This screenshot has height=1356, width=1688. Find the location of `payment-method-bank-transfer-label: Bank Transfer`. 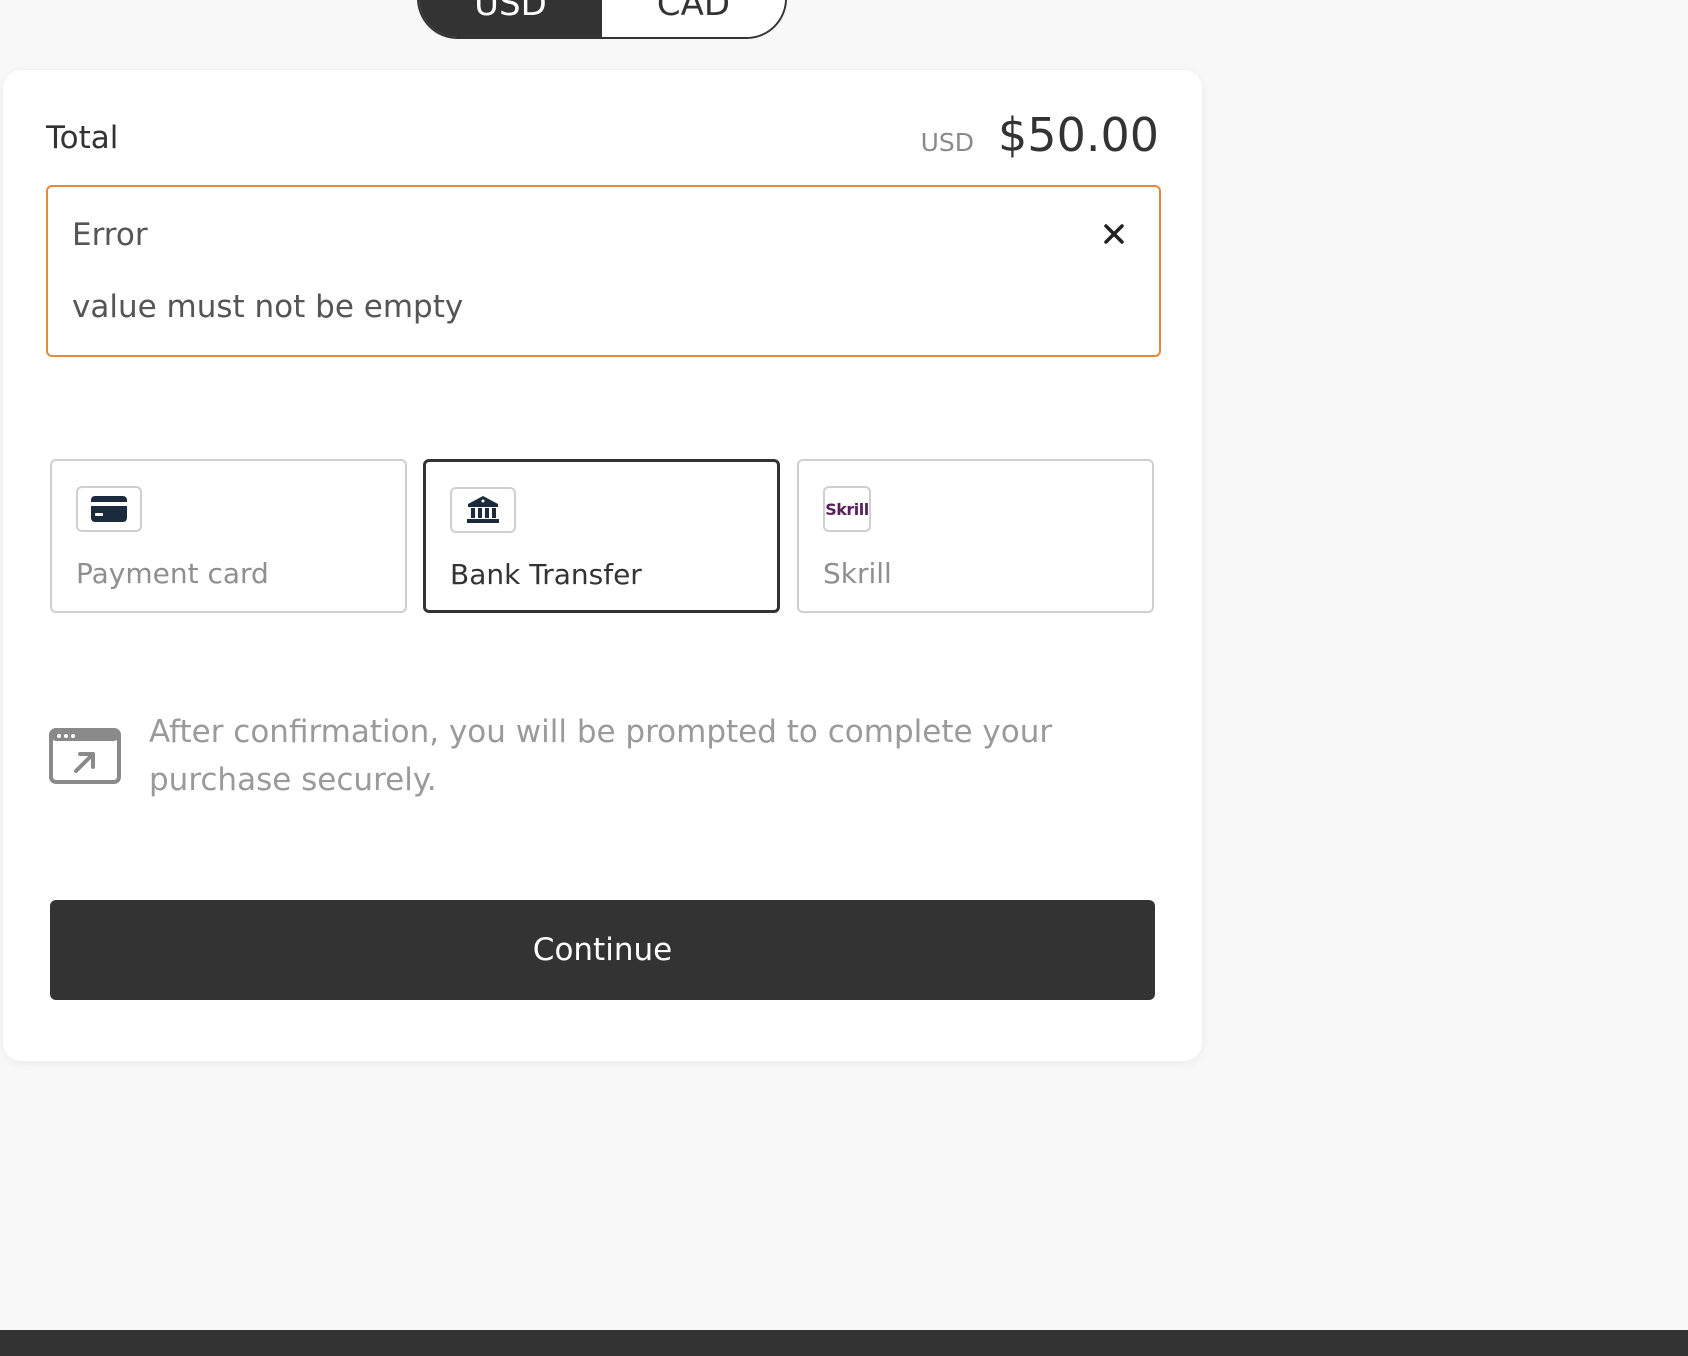

payment-method-bank-transfer-label: Bank Transfer is located at coordinates (546, 574).